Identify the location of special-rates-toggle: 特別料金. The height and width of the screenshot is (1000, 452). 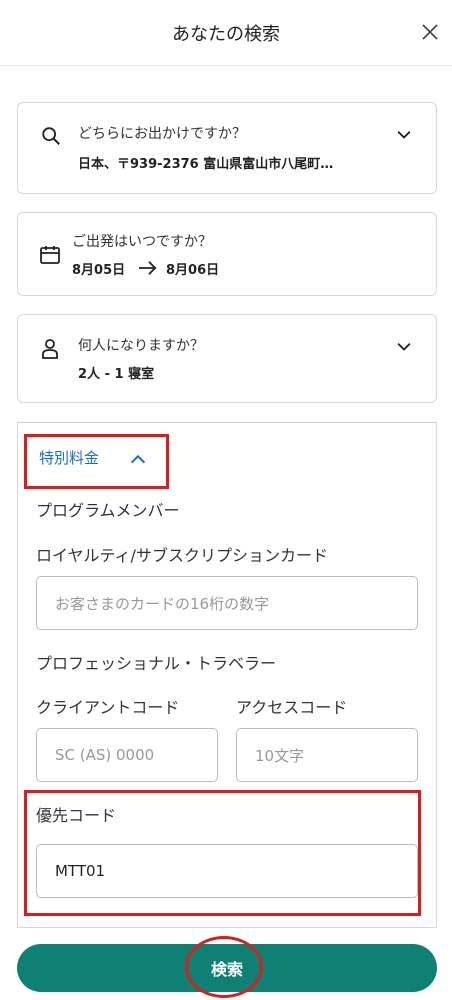
(96, 461).